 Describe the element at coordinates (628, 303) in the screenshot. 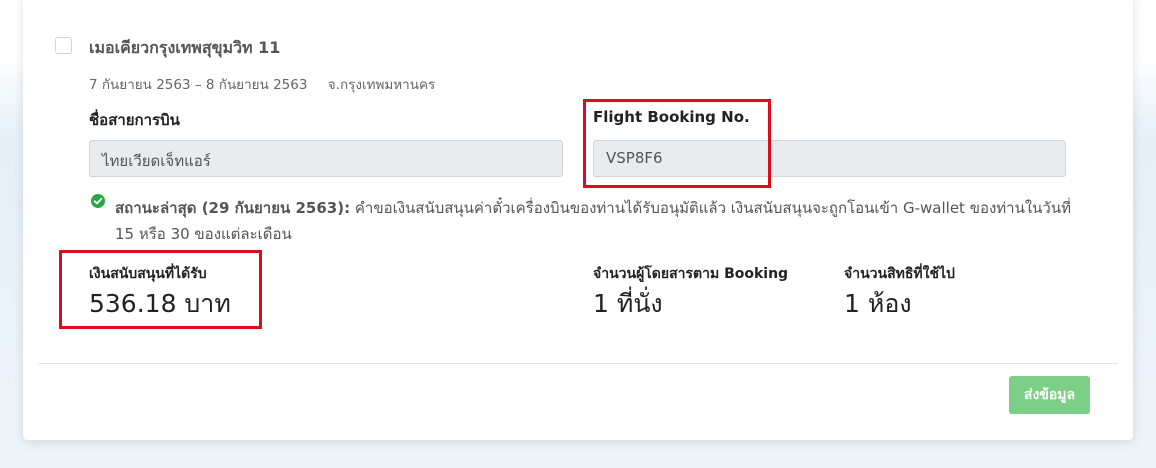

I see `passengers-value: 1 ที่นั่ง` at that location.